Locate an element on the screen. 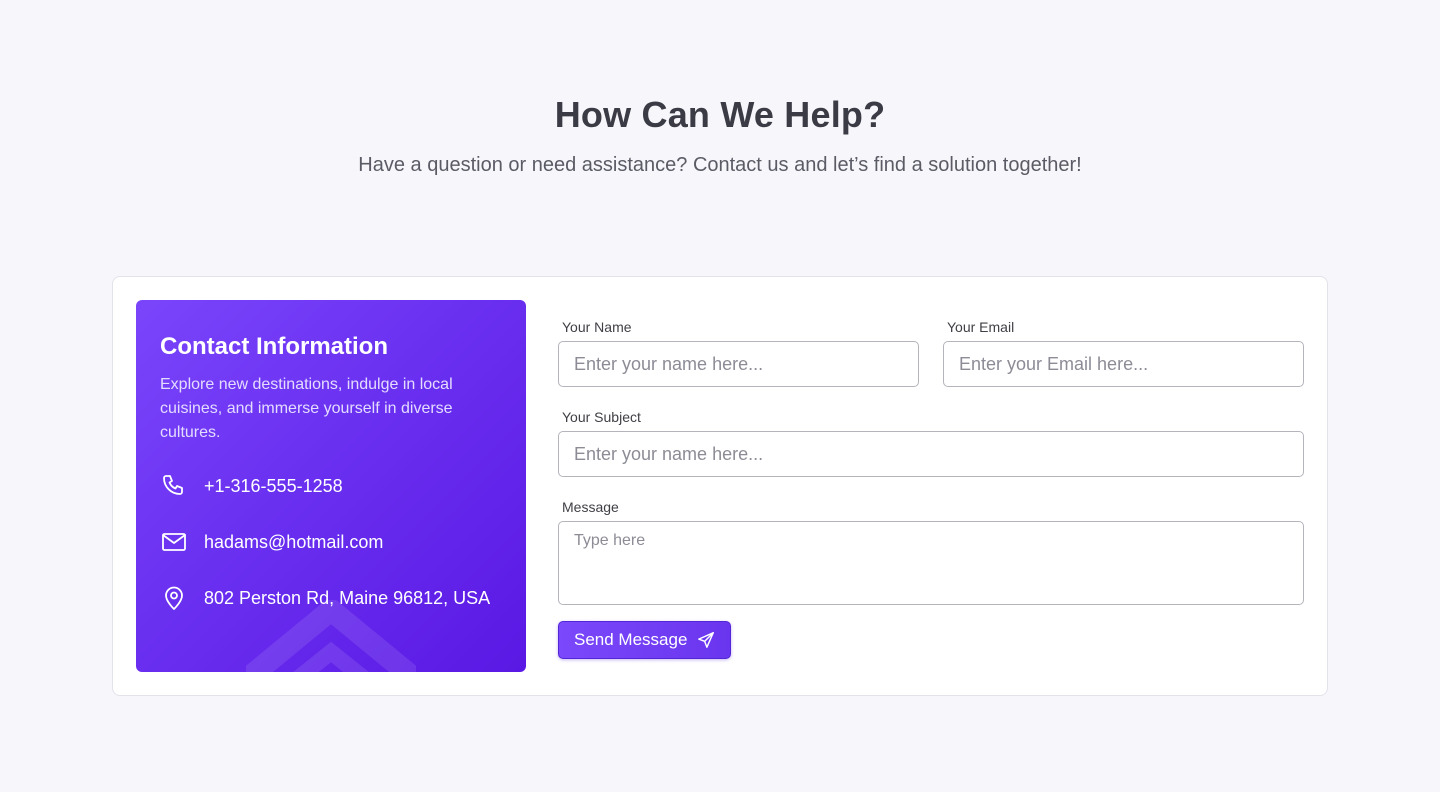  email-label: Your Email is located at coordinates (981, 327).